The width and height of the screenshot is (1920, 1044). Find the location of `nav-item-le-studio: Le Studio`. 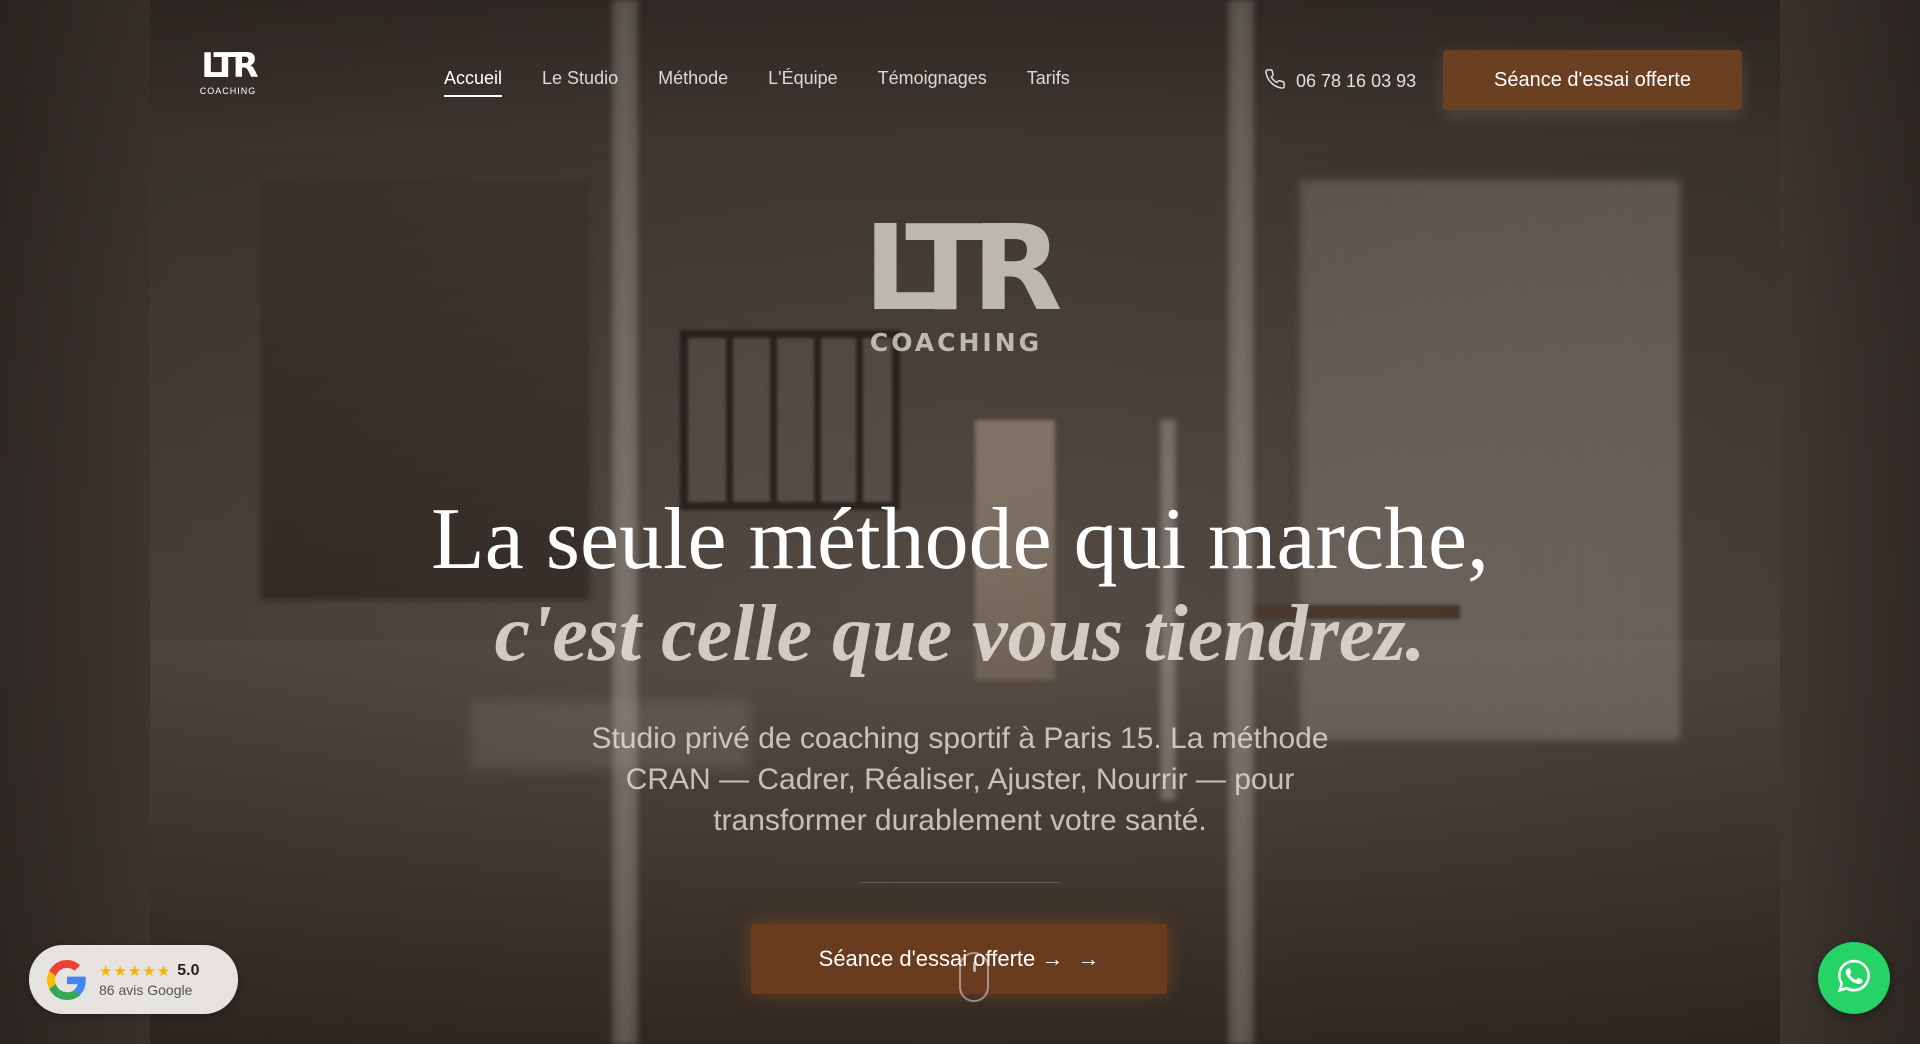

nav-item-le-studio: Le Studio is located at coordinates (580, 78).